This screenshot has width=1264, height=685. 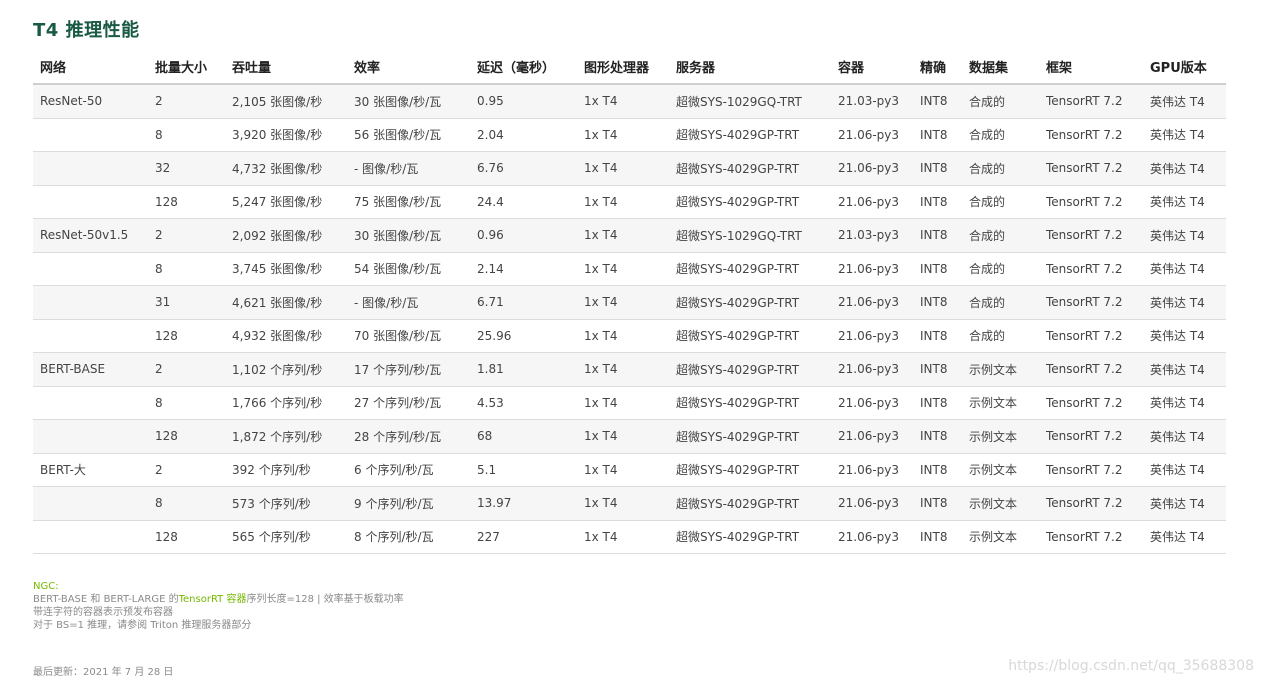 I want to click on table-cell: 5.1, so click(x=523, y=470).